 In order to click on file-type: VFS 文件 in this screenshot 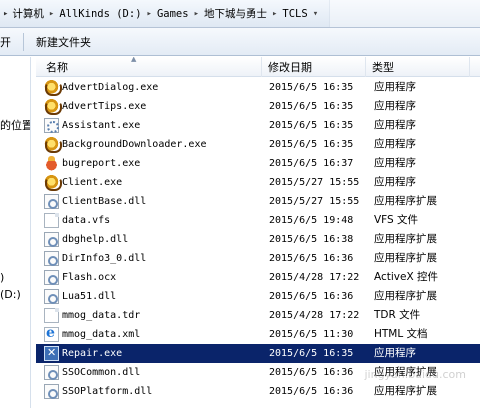, I will do `click(396, 220)`.